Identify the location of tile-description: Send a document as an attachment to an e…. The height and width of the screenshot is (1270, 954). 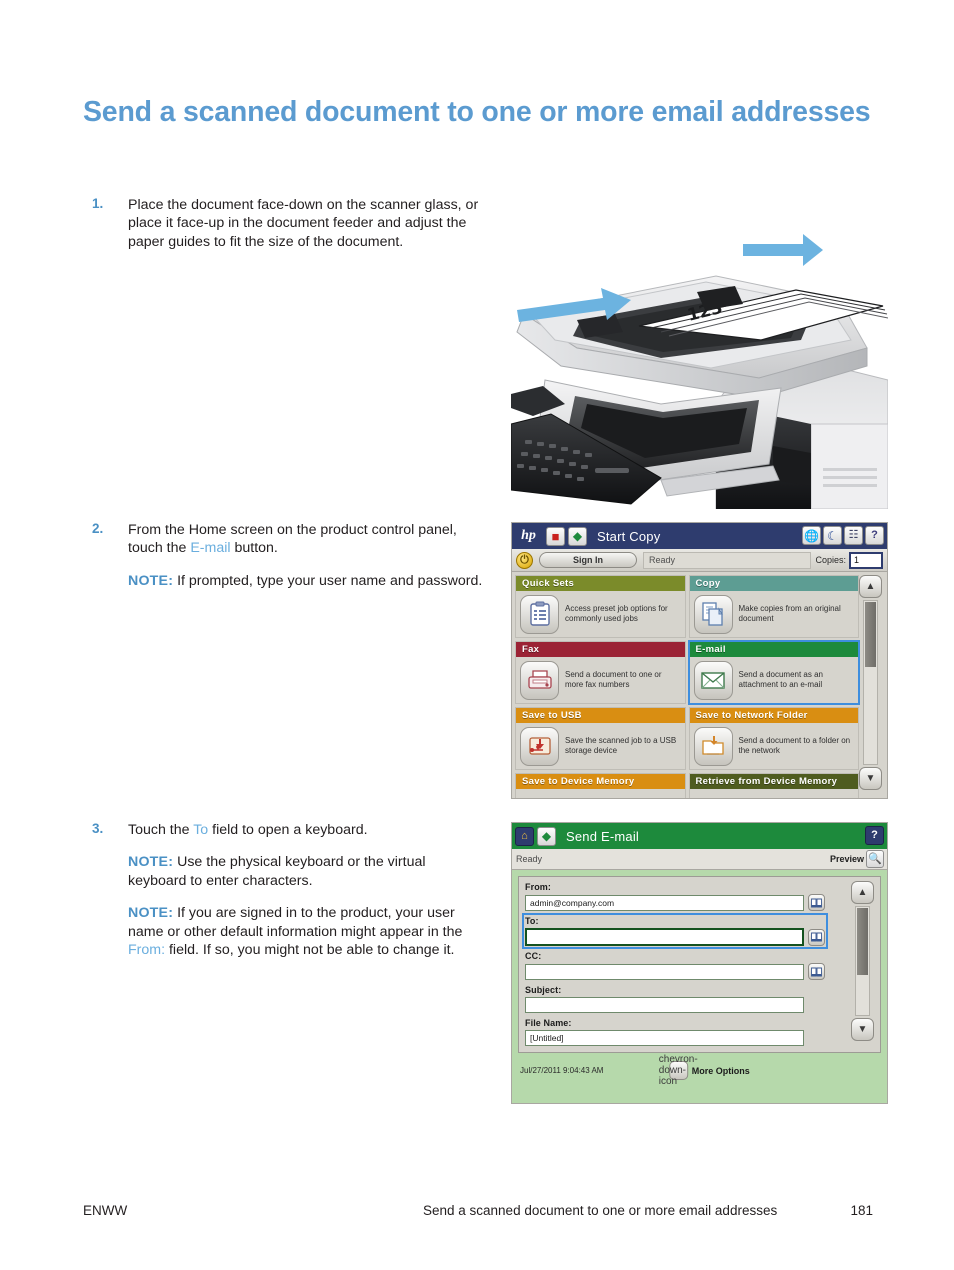
(781, 679).